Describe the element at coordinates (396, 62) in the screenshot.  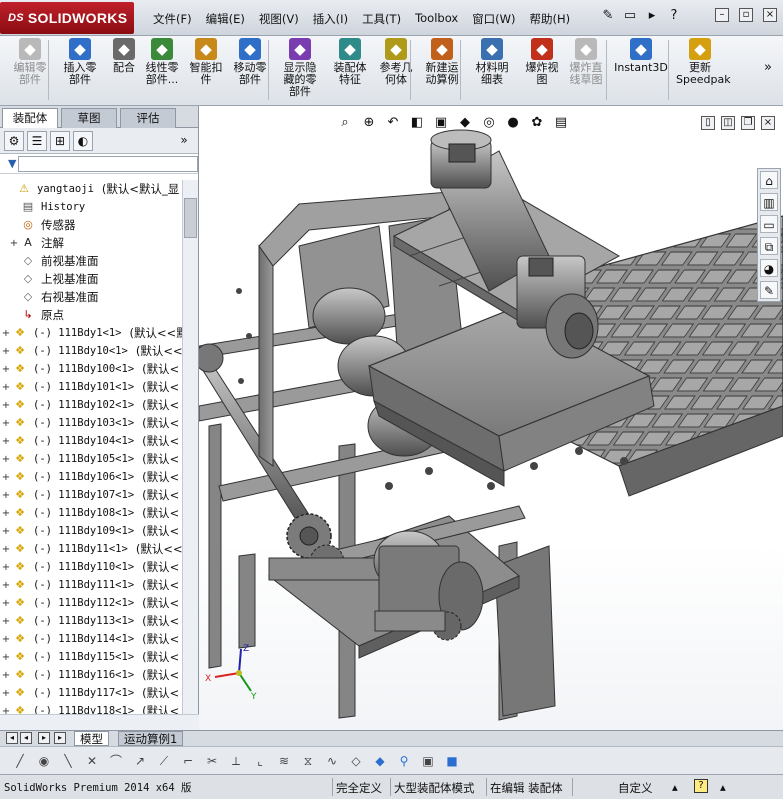
I see `ribbon-button-8: ◆ 参考几 何体` at that location.